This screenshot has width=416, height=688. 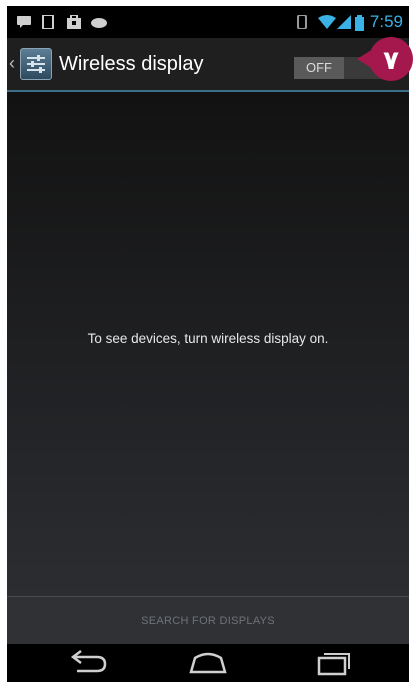 What do you see at coordinates (334, 663) in the screenshot?
I see `recent-apps-icon` at bounding box center [334, 663].